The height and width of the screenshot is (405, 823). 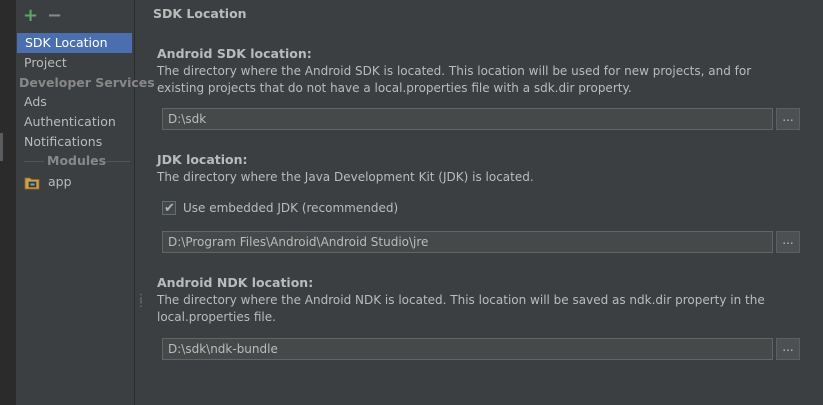 What do you see at coordinates (291, 208) in the screenshot?
I see `embedded-jdk-label: Use embedded JDK (recommended)` at bounding box center [291, 208].